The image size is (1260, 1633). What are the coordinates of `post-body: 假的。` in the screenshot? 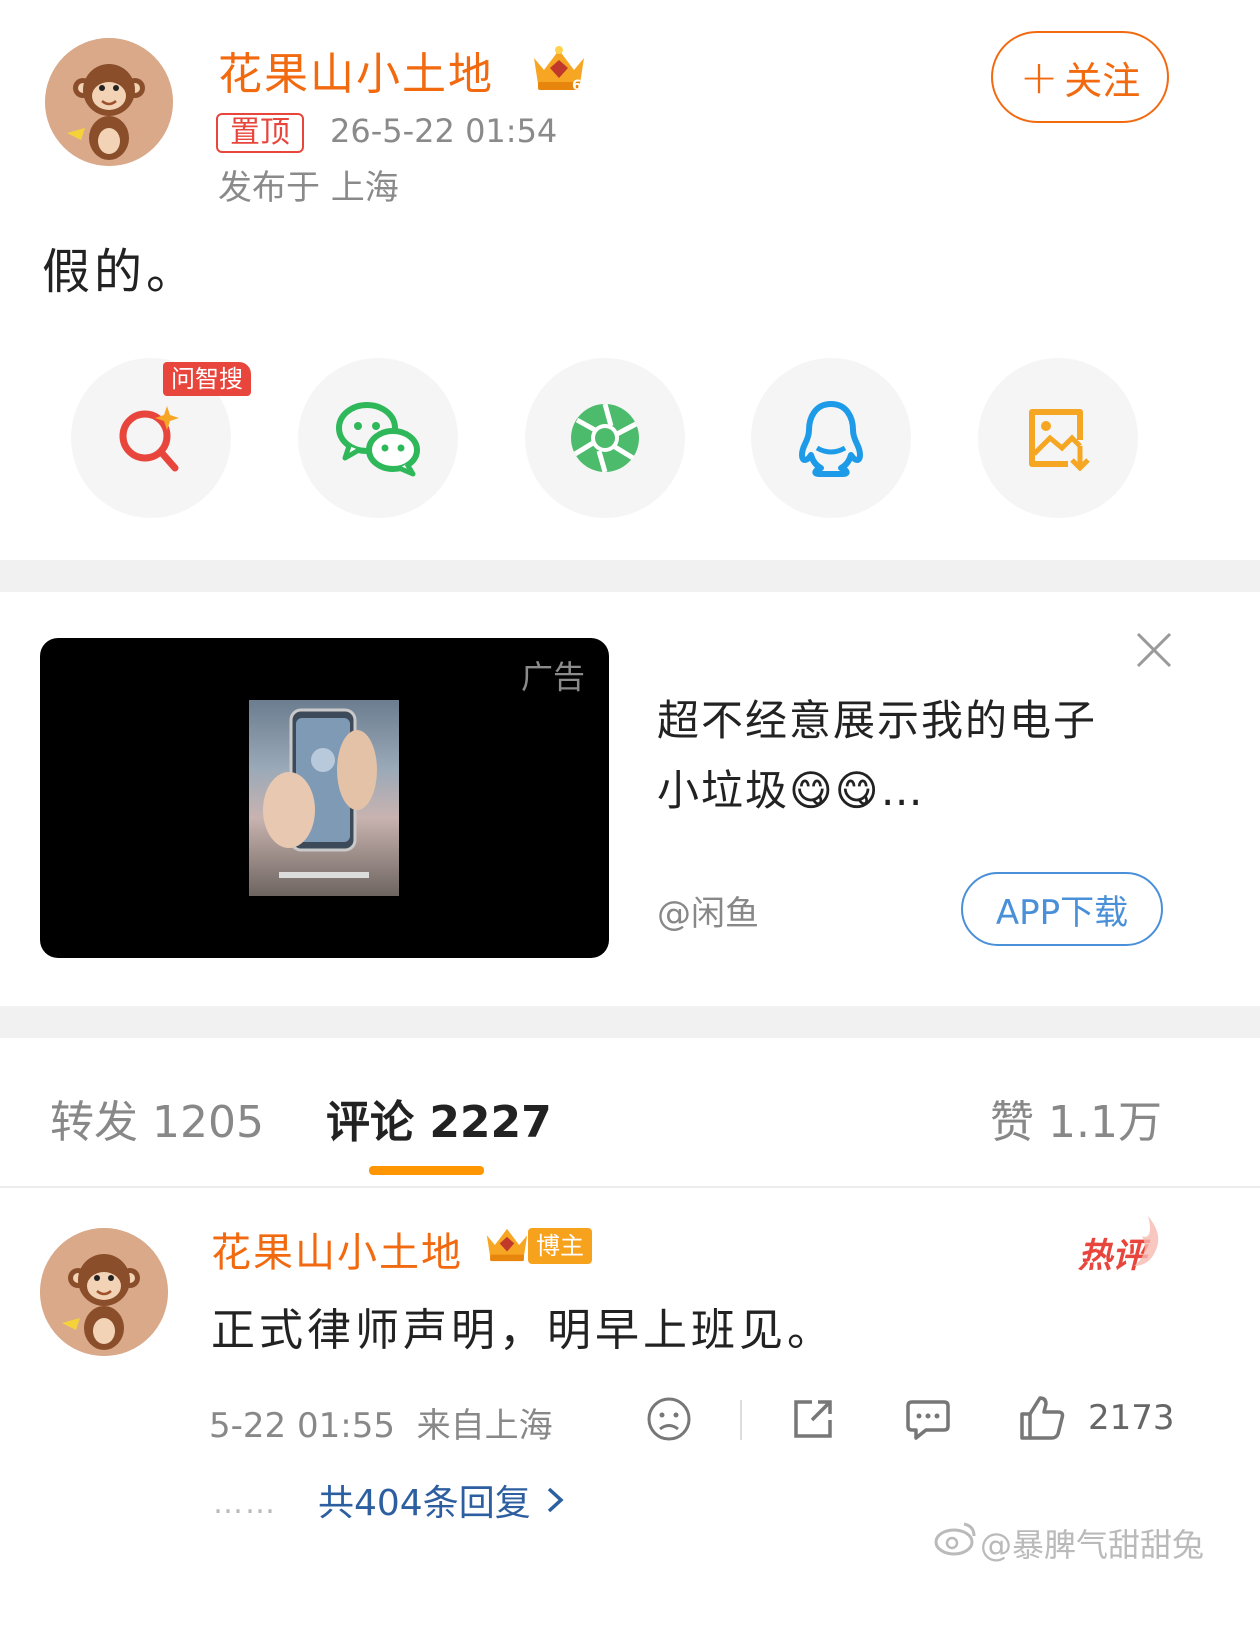 It's located at (120, 272).